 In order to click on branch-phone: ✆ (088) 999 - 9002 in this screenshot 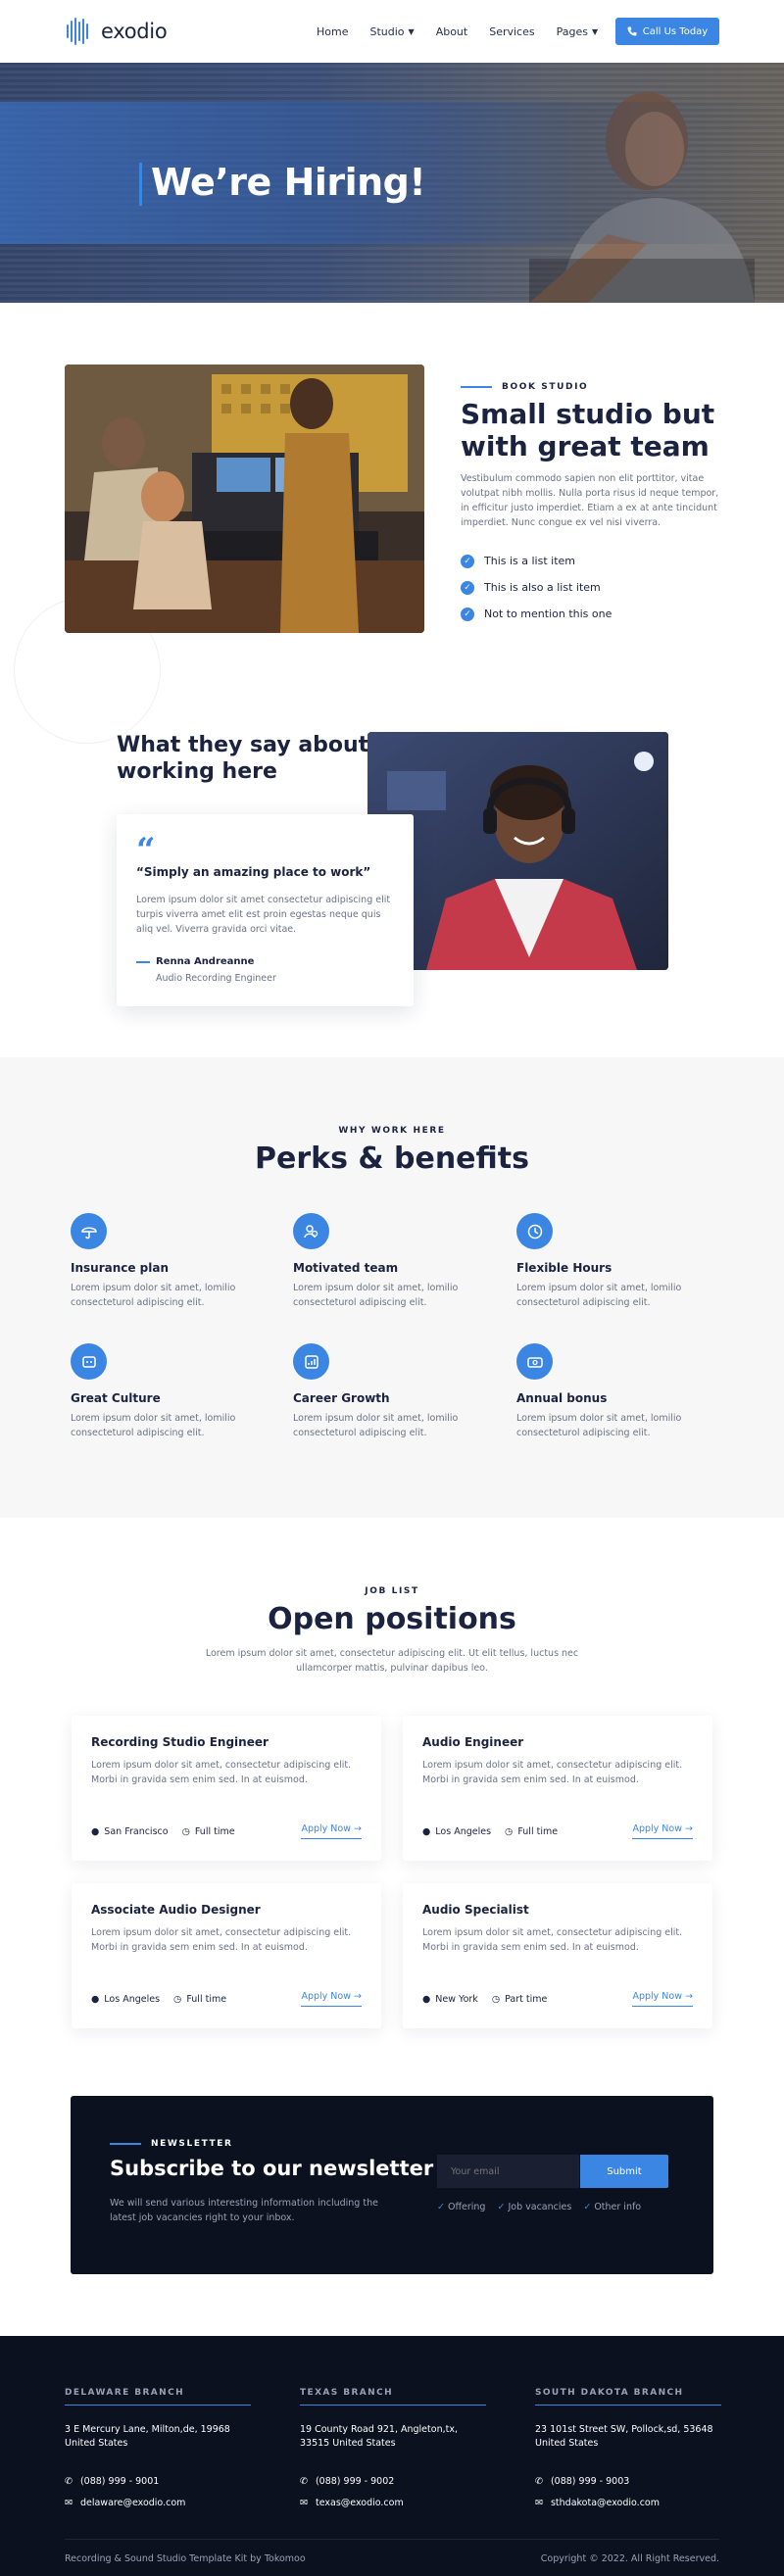, I will do `click(393, 2481)`.